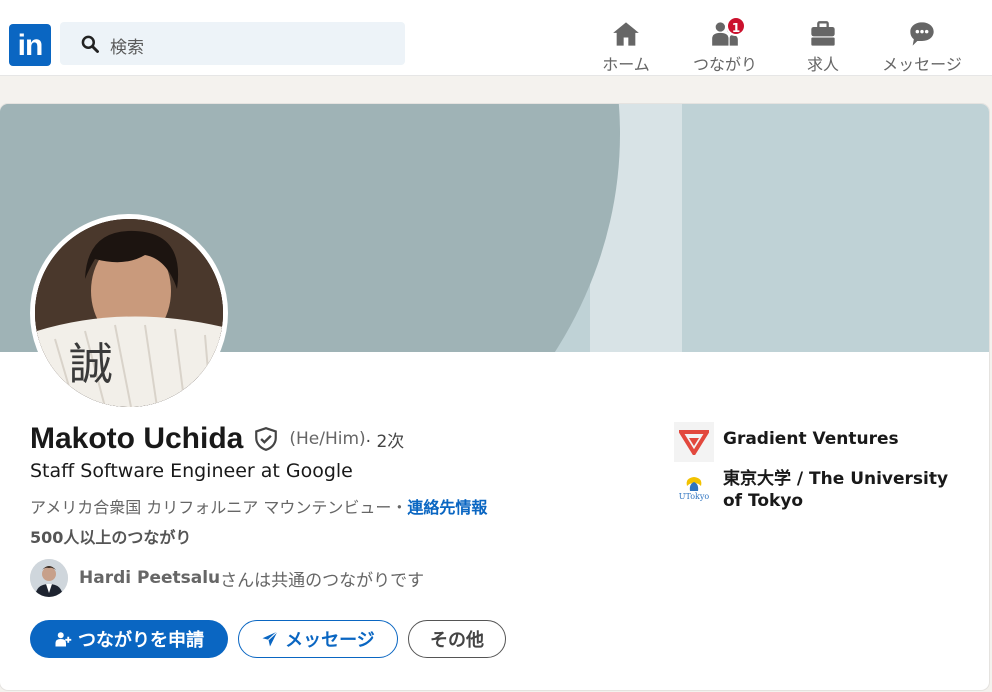  I want to click on add-person-icon, so click(63, 639).